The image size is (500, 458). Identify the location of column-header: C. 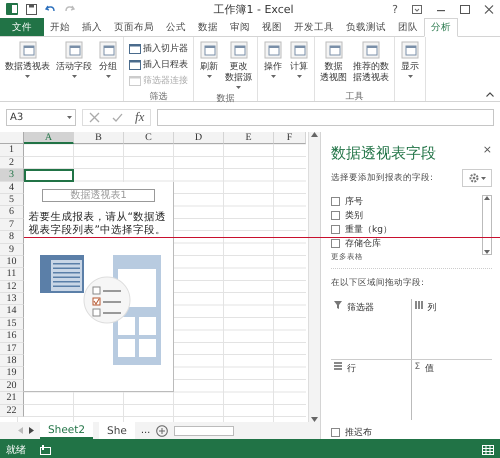
(149, 138).